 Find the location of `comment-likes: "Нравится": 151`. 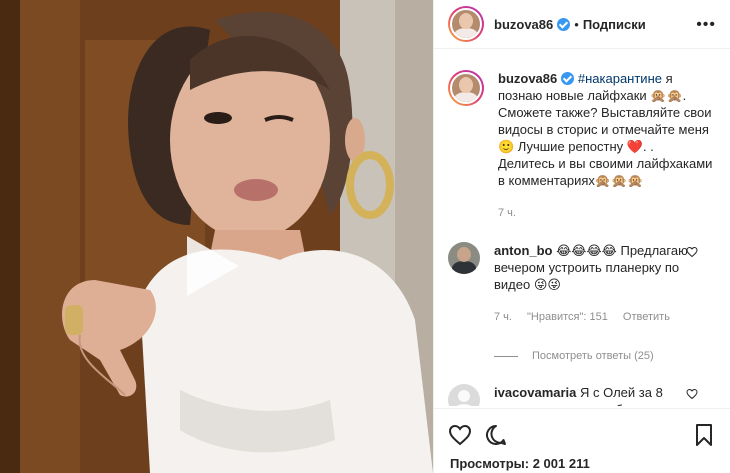

comment-likes: "Нравится": 151 is located at coordinates (567, 317).